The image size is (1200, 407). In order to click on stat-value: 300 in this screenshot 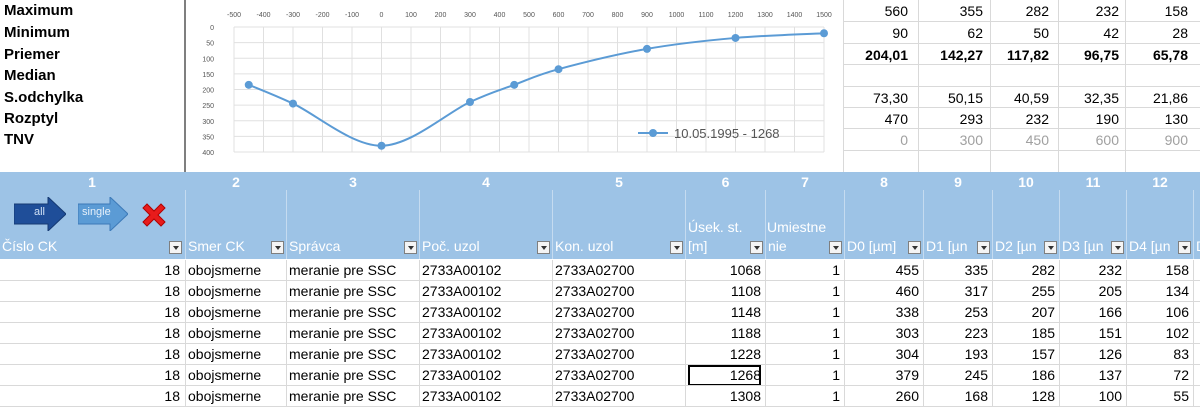, I will do `click(951, 140)`.